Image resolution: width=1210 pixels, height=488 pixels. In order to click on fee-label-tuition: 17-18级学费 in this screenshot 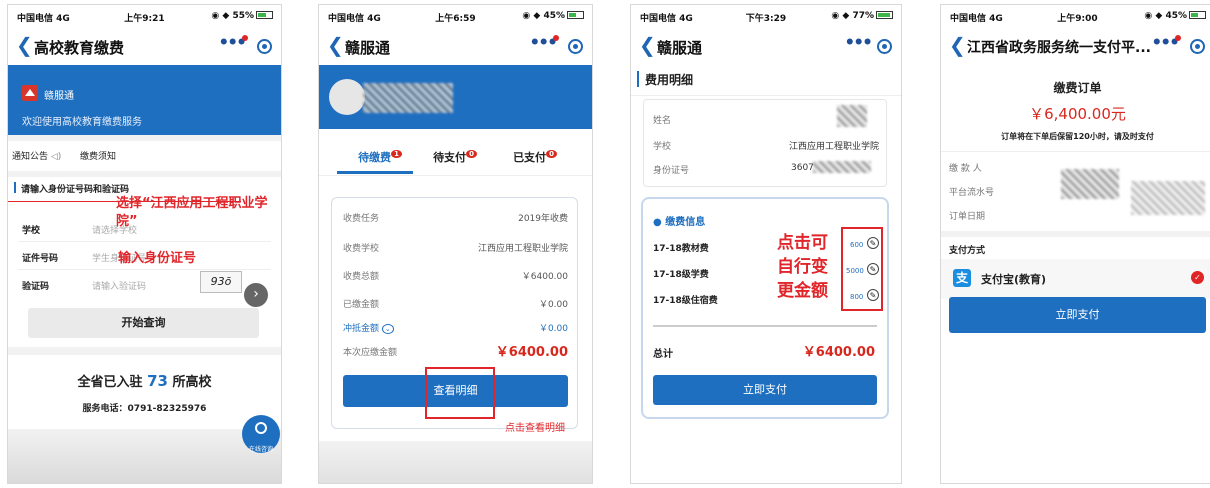, I will do `click(681, 275)`.